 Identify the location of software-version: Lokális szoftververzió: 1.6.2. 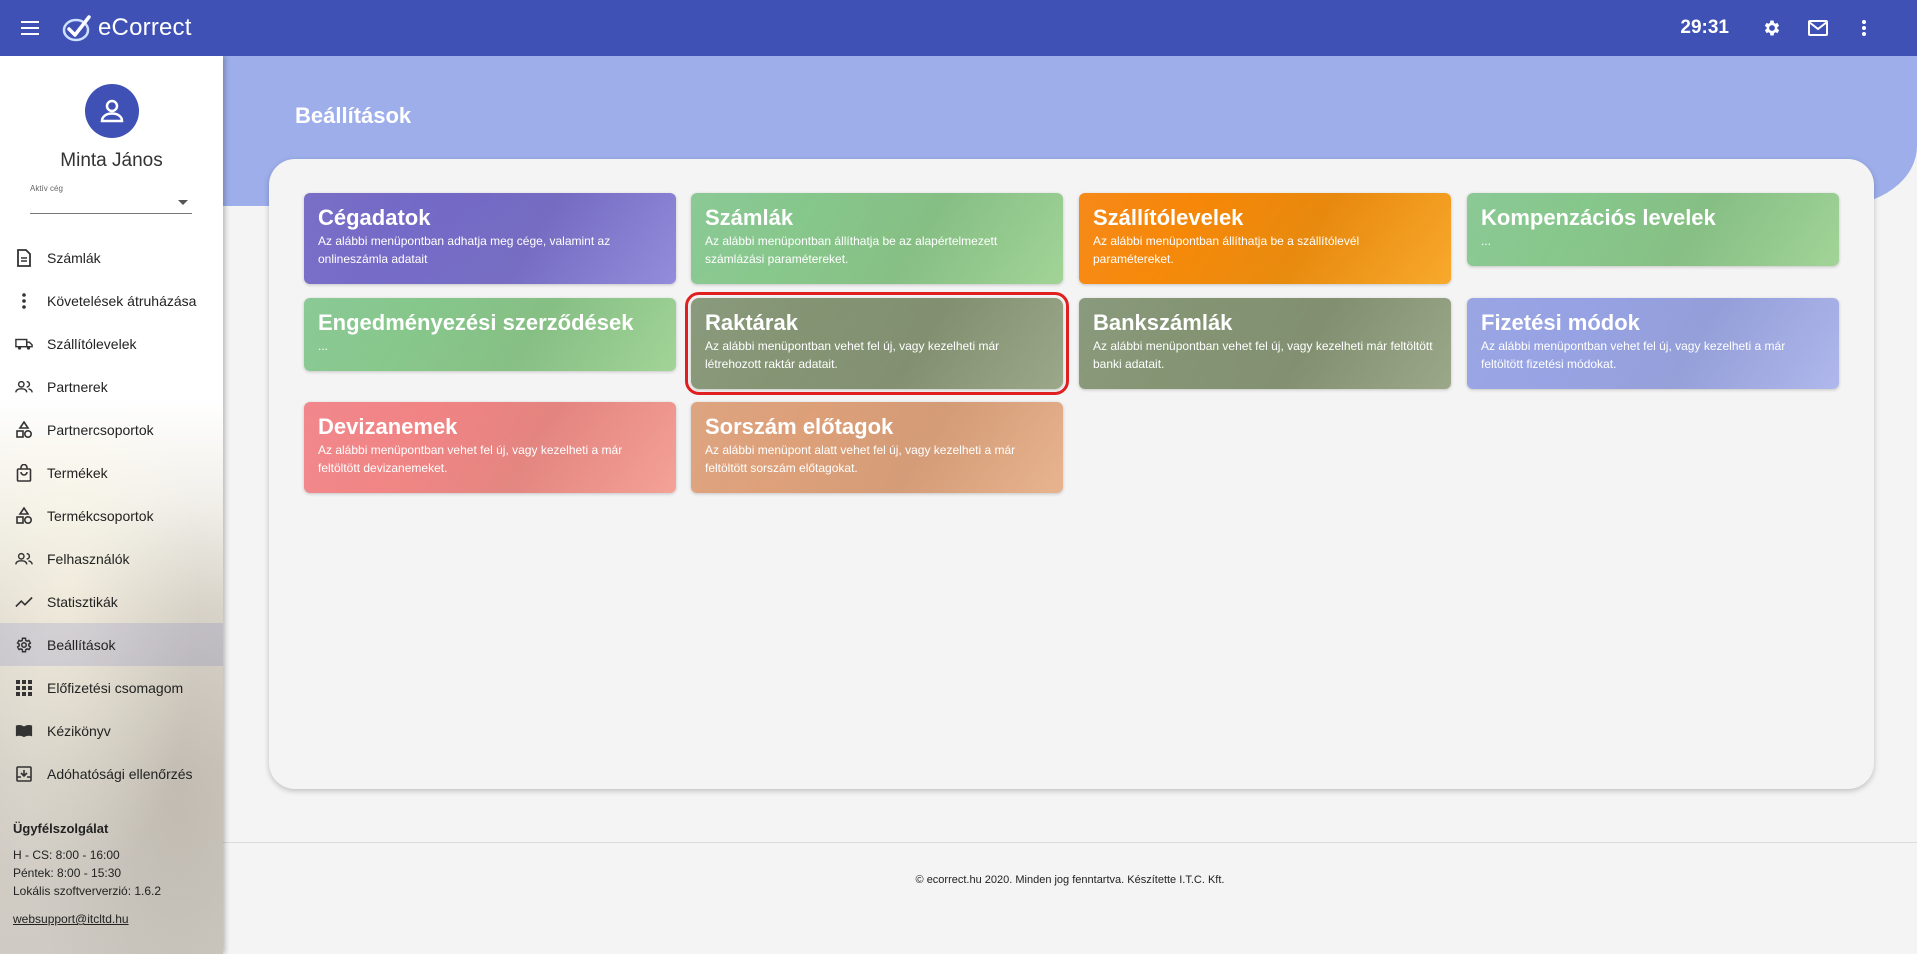
(87, 891).